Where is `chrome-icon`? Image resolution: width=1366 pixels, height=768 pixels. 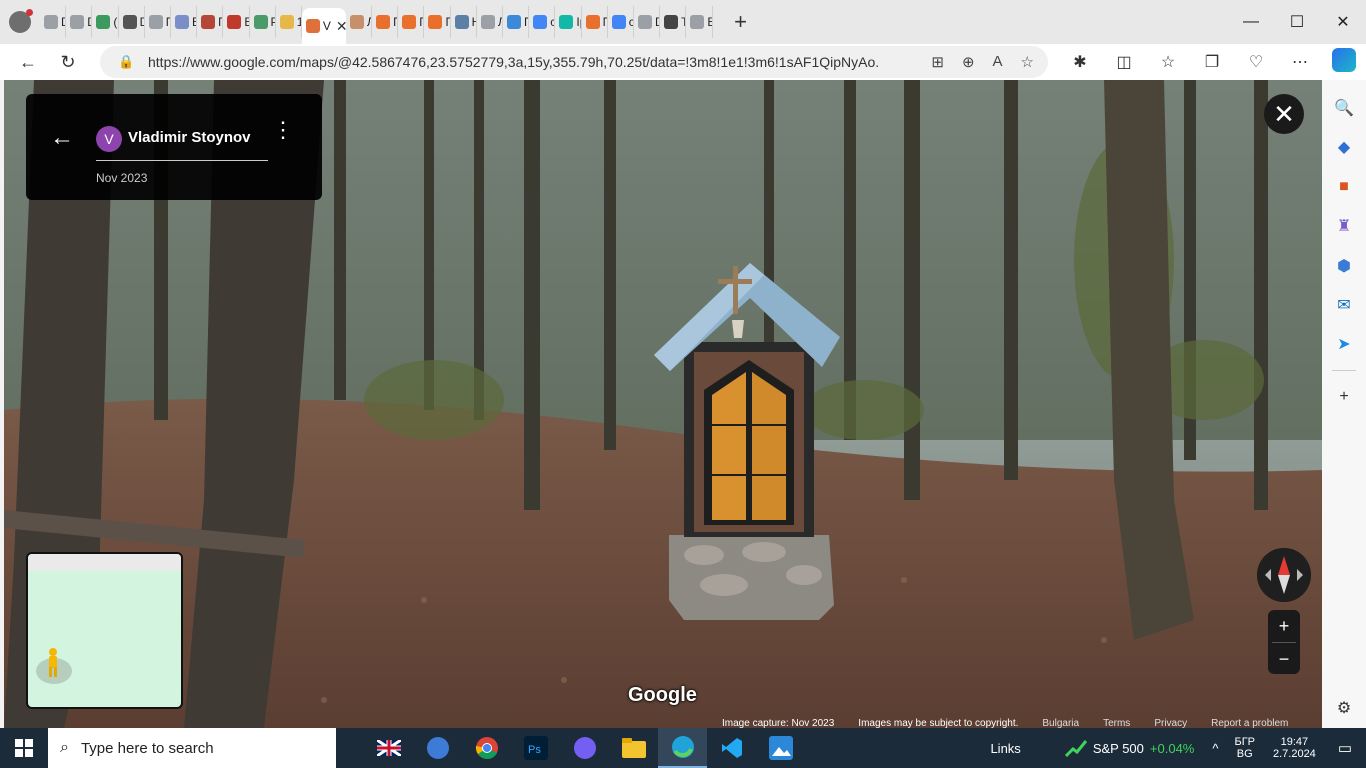 chrome-icon is located at coordinates (486, 748).